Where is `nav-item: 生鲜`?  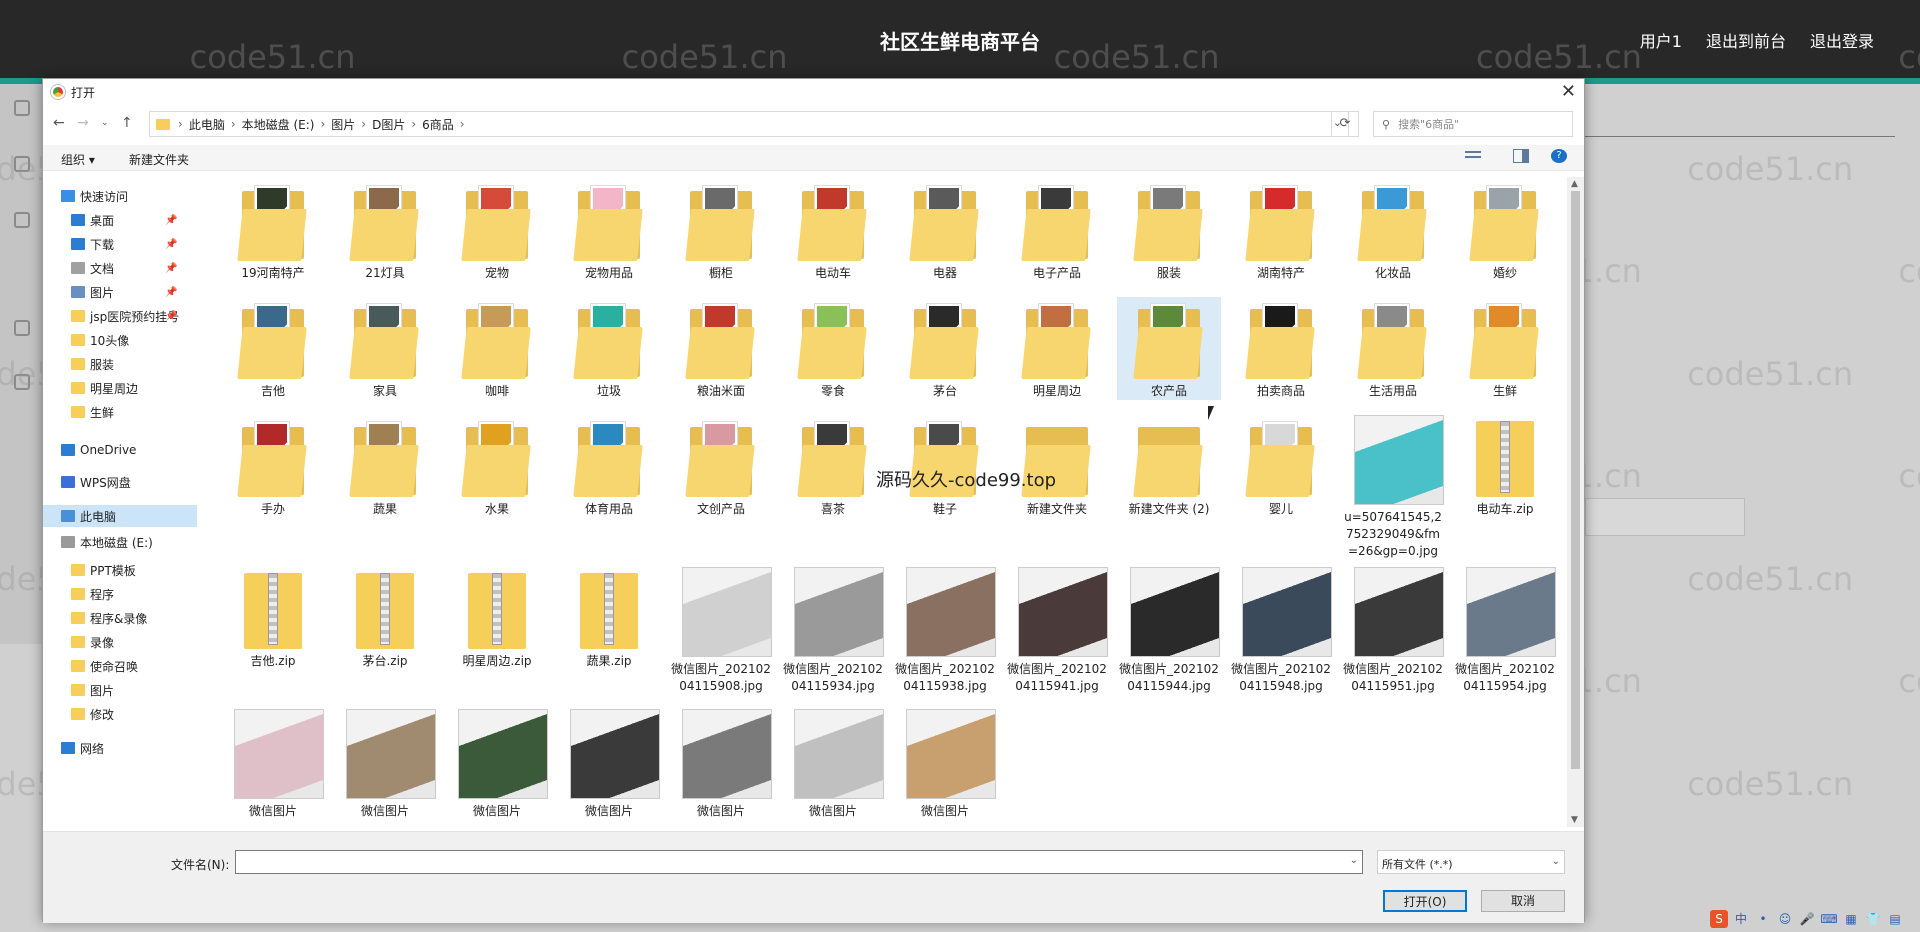 nav-item: 生鲜 is located at coordinates (92, 412).